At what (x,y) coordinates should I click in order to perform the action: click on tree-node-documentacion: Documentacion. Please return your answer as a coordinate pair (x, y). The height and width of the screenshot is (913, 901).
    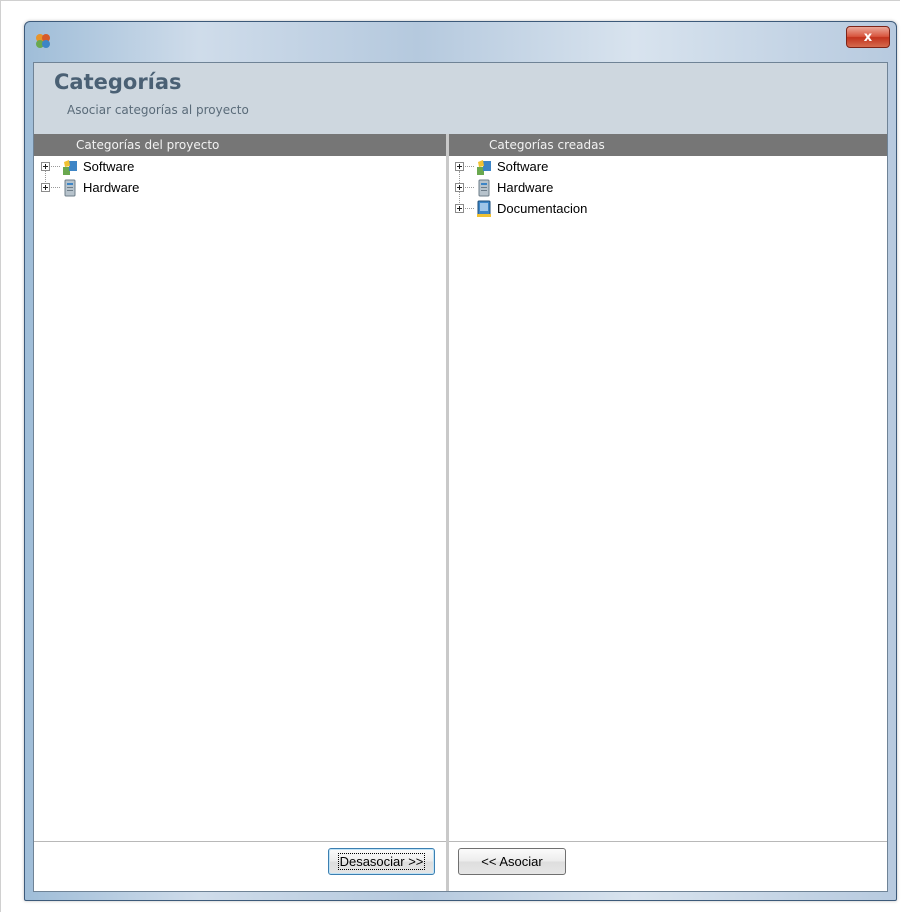
    Looking at the image, I should click on (668, 208).